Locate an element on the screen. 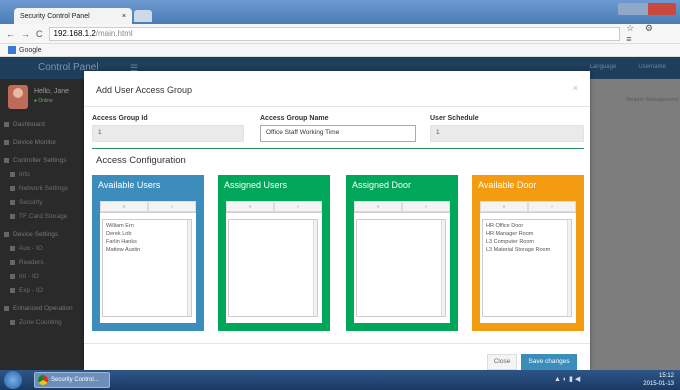 Image resolution: width=680 pixels, height=390 pixels. sidebar-item-label: Readers is located at coordinates (31, 262).